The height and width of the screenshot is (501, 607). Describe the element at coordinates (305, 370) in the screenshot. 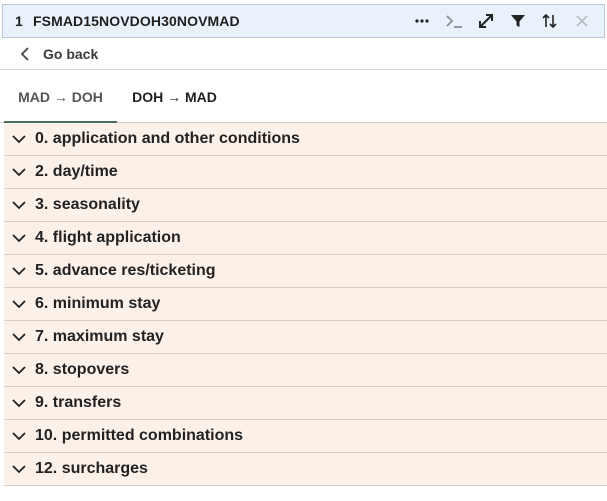

I see `section-row: 8. stopovers` at that location.